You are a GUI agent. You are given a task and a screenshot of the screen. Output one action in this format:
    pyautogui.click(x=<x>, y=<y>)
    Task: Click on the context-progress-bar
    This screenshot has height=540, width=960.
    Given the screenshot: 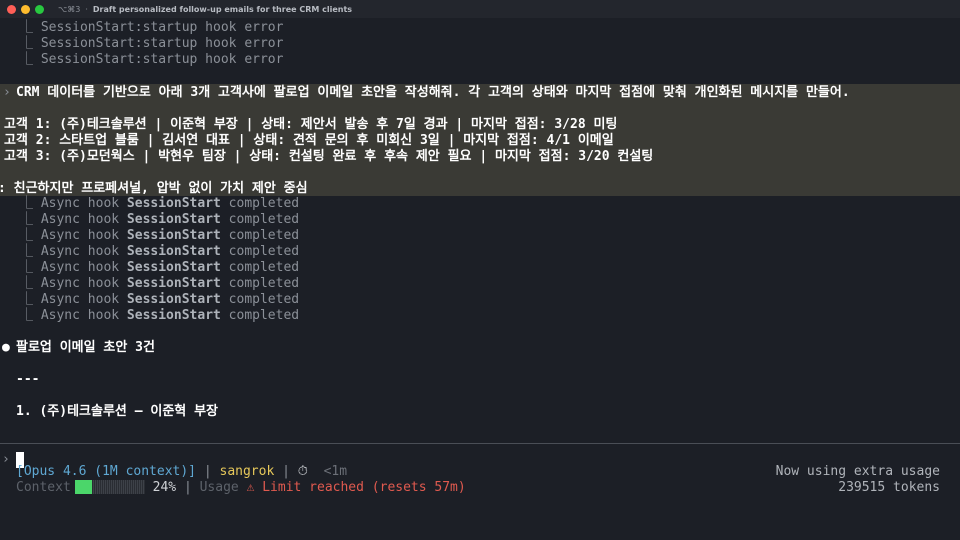 What is the action you would take?
    pyautogui.click(x=109, y=487)
    